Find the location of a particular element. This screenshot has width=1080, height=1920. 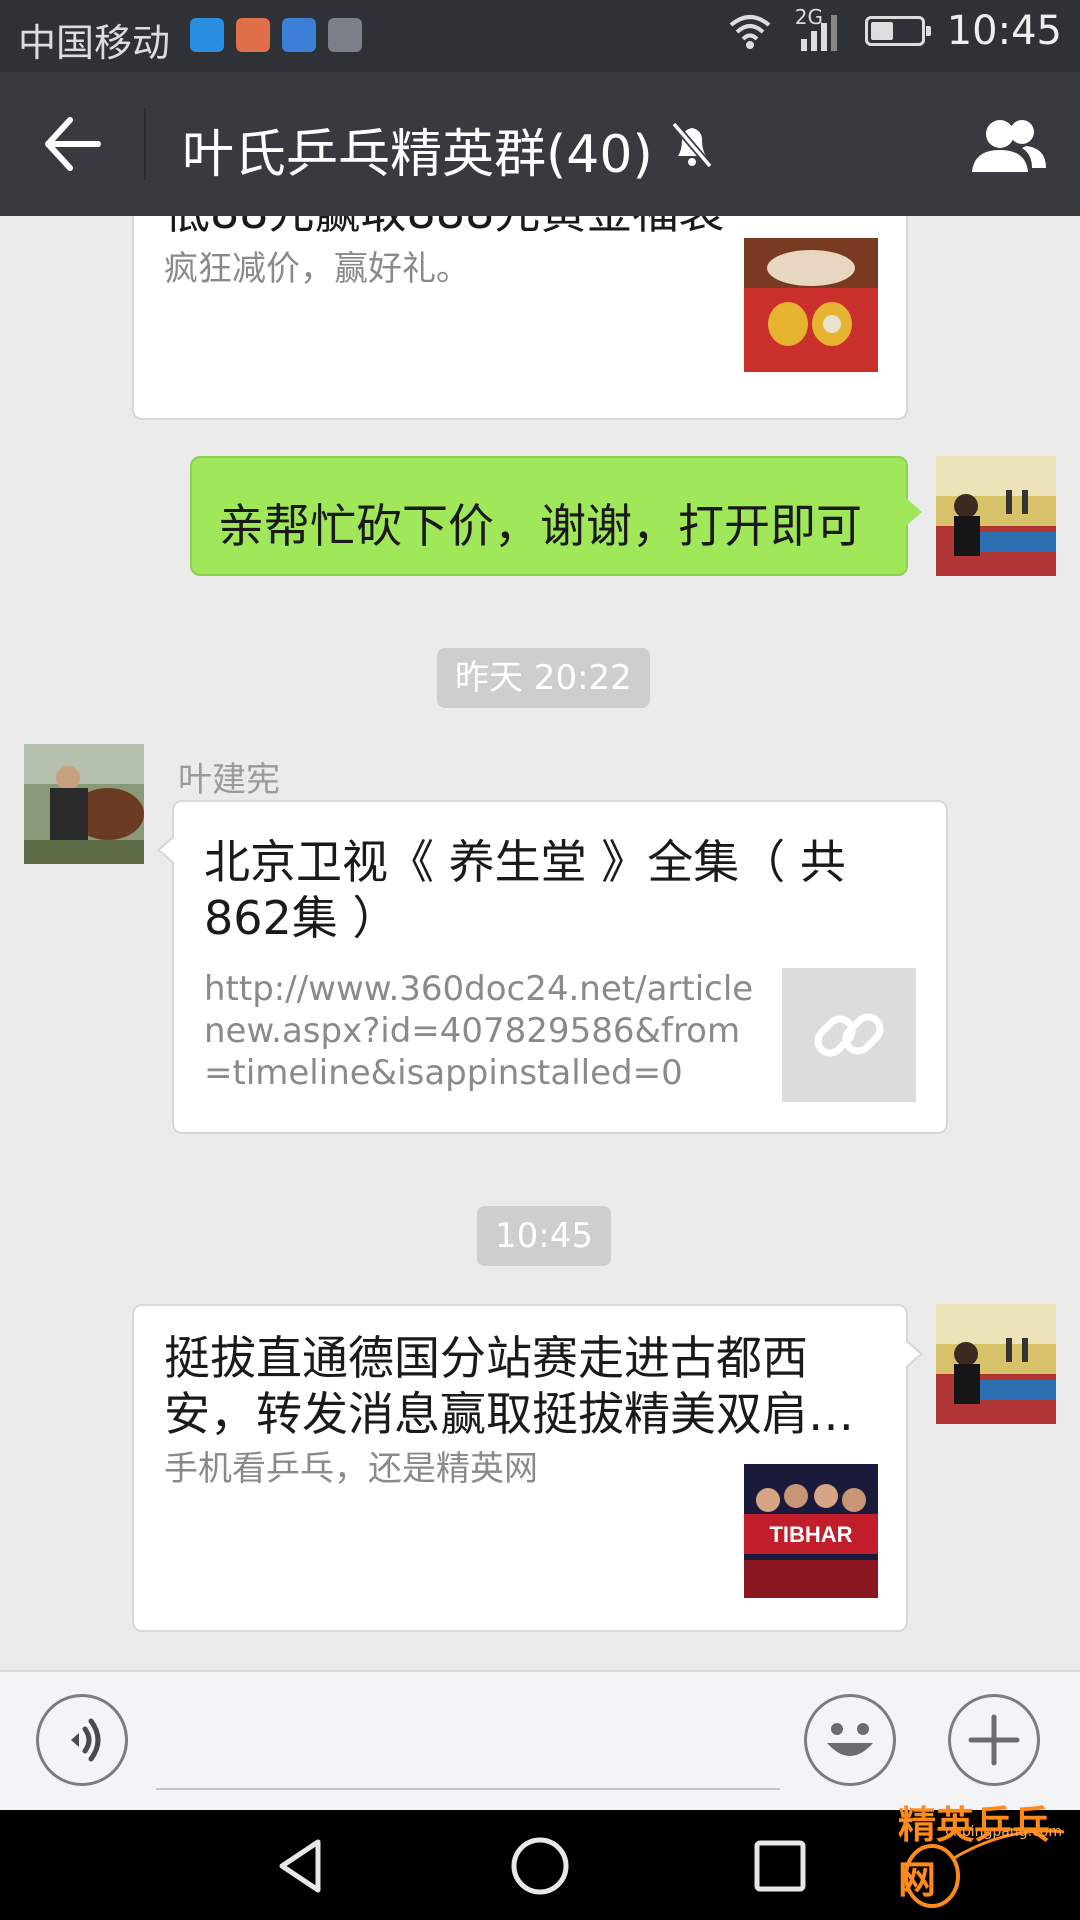

back-button is located at coordinates (75, 144).